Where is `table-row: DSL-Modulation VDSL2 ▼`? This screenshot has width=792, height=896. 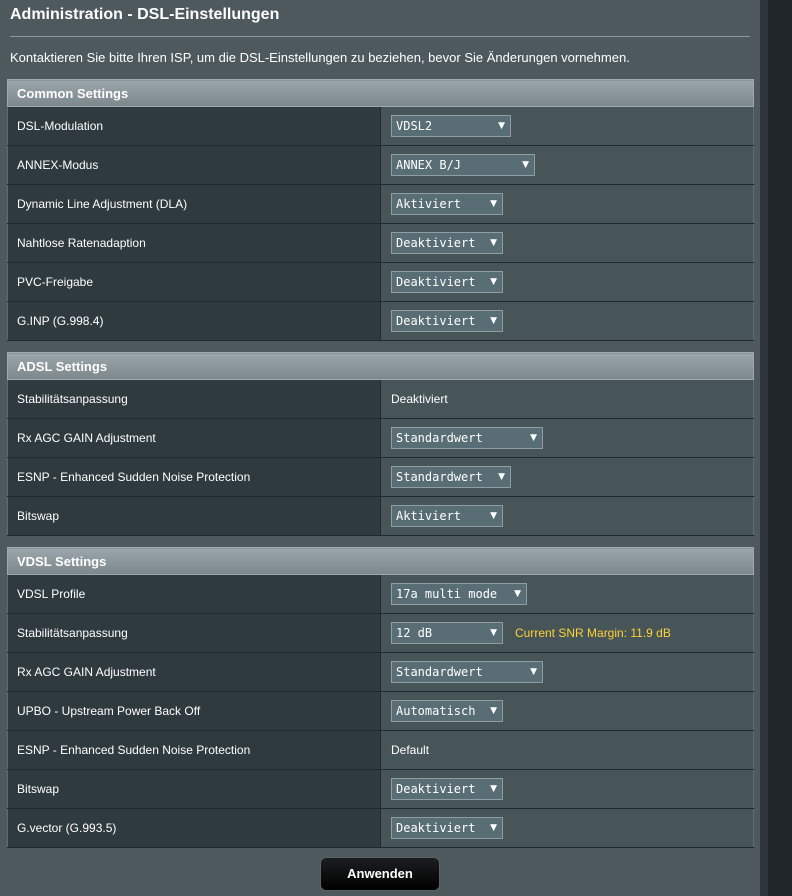
table-row: DSL-Modulation VDSL2 ▼ is located at coordinates (380, 126).